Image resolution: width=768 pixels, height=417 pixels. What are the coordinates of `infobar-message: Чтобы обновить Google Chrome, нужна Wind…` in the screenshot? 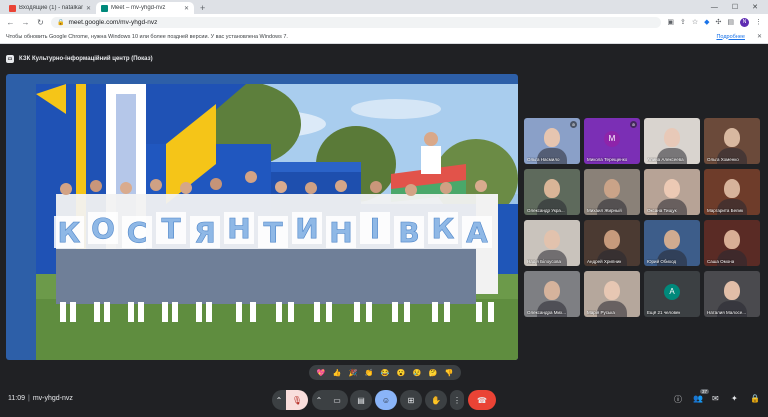 It's located at (147, 36).